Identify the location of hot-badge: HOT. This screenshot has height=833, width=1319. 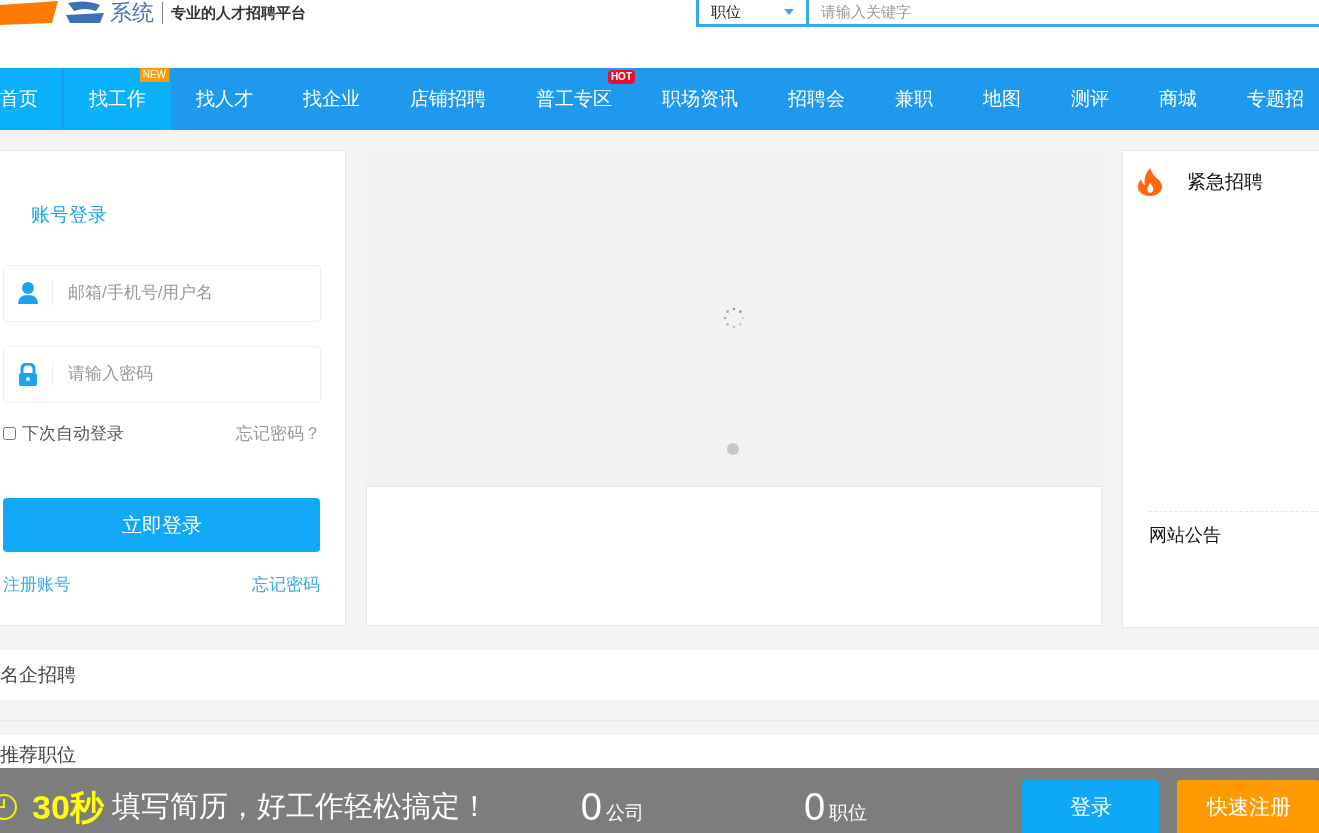
(621, 77).